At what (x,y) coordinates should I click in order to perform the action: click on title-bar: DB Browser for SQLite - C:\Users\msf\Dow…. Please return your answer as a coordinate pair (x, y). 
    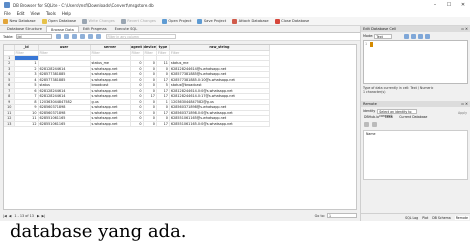
    Looking at the image, I should click on (235, 5).